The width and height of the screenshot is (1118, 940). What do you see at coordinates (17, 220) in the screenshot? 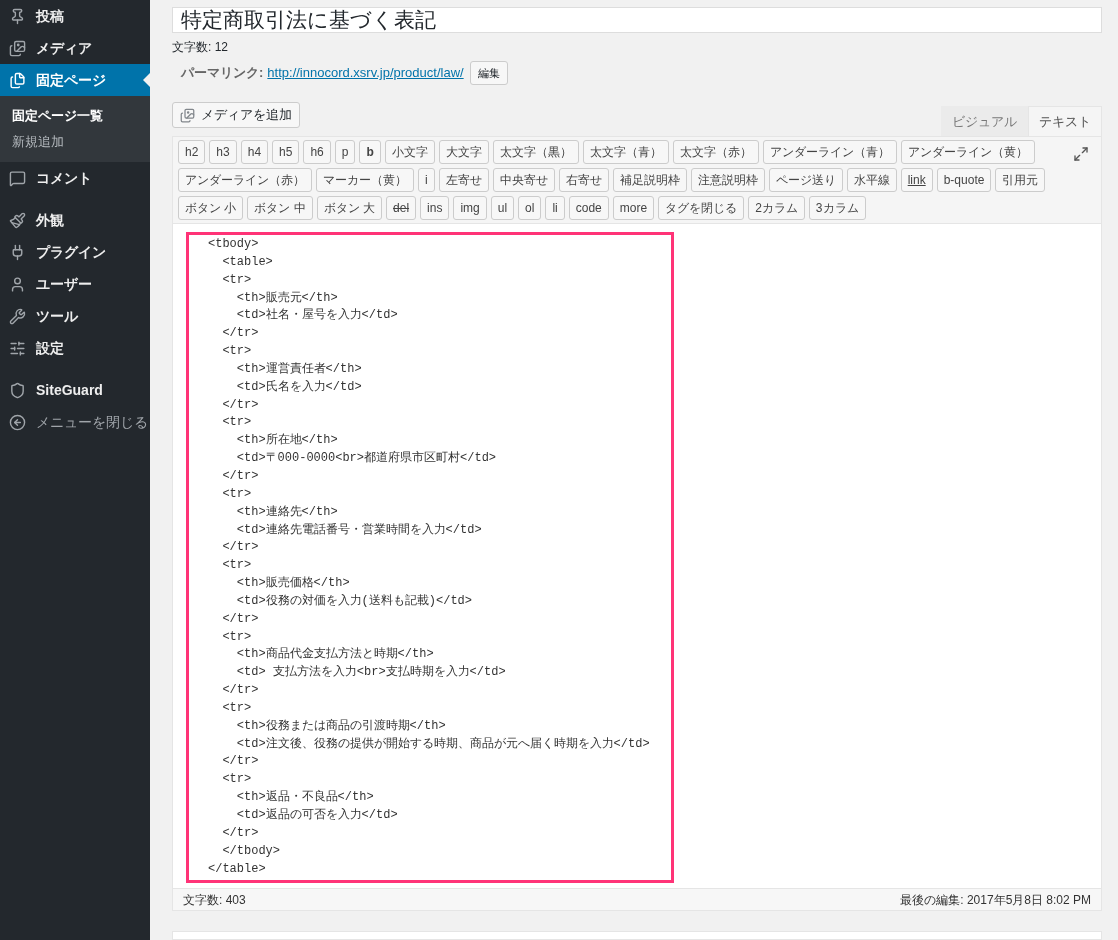
I see `brush-icon` at bounding box center [17, 220].